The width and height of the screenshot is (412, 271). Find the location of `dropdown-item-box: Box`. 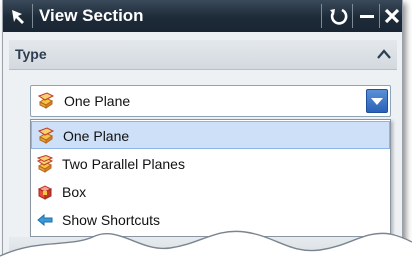

dropdown-item-box: Box is located at coordinates (210, 192).